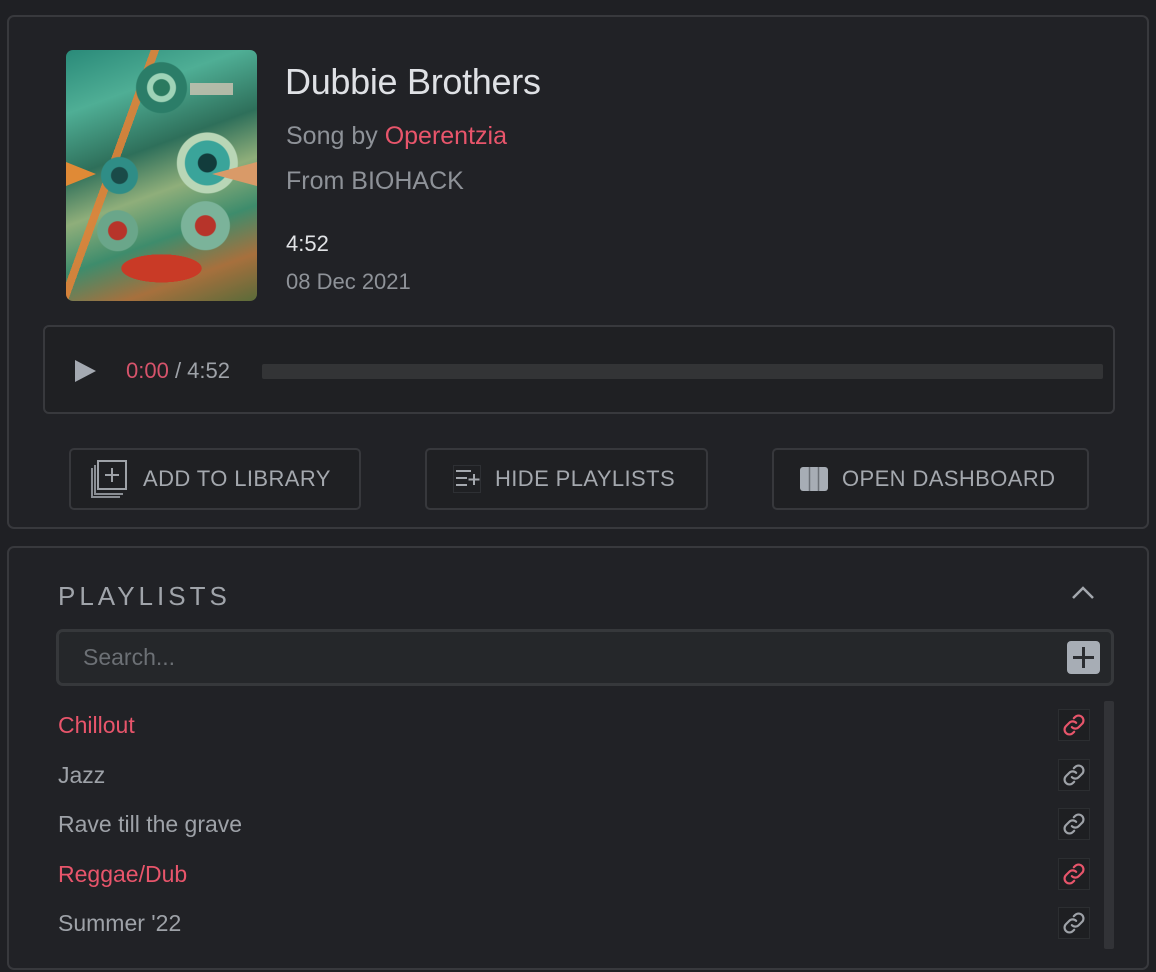 The width and height of the screenshot is (1156, 972). What do you see at coordinates (554, 657) in the screenshot?
I see `playlist-search-input` at bounding box center [554, 657].